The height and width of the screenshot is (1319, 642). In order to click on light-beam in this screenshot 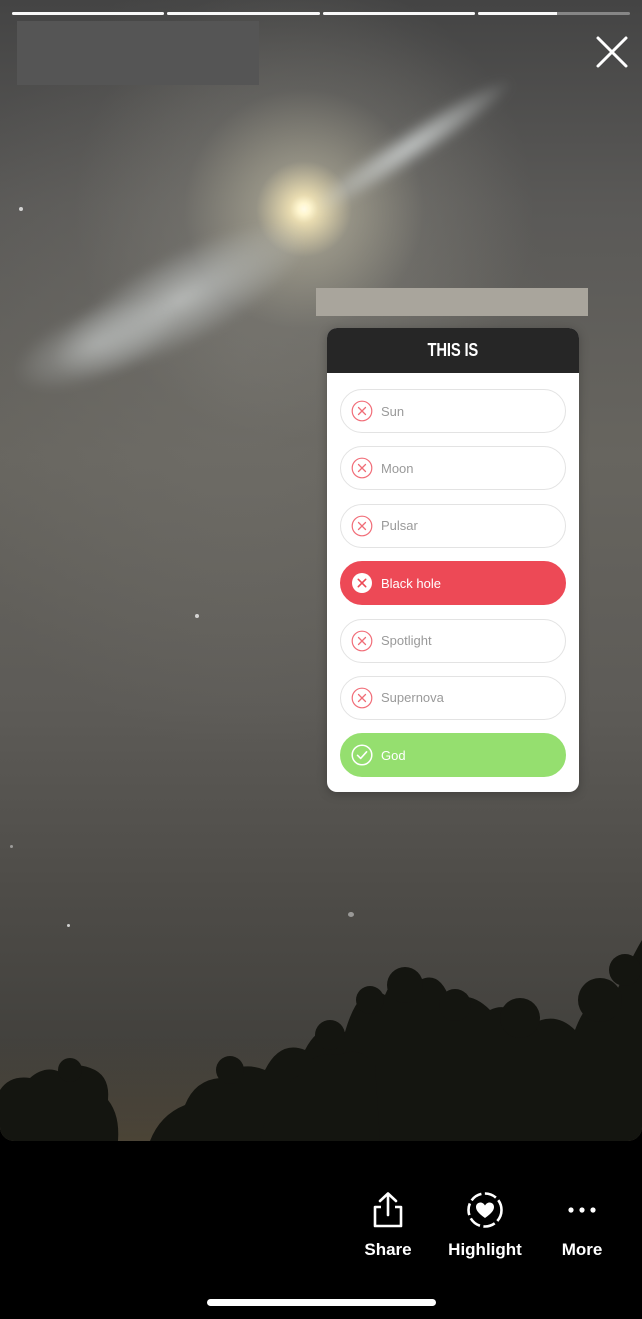, I will do `click(410, 147)`.